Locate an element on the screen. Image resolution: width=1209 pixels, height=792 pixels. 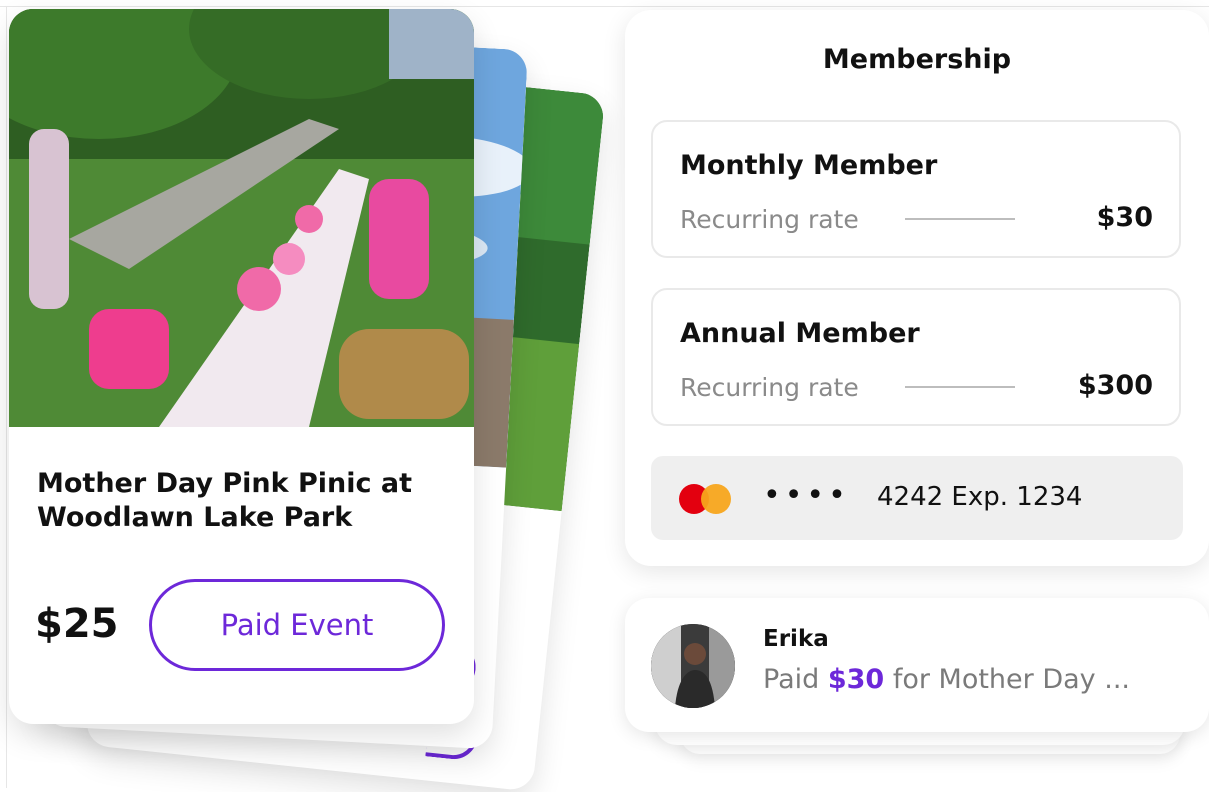
plan-name: Annual Member is located at coordinates (800, 333).